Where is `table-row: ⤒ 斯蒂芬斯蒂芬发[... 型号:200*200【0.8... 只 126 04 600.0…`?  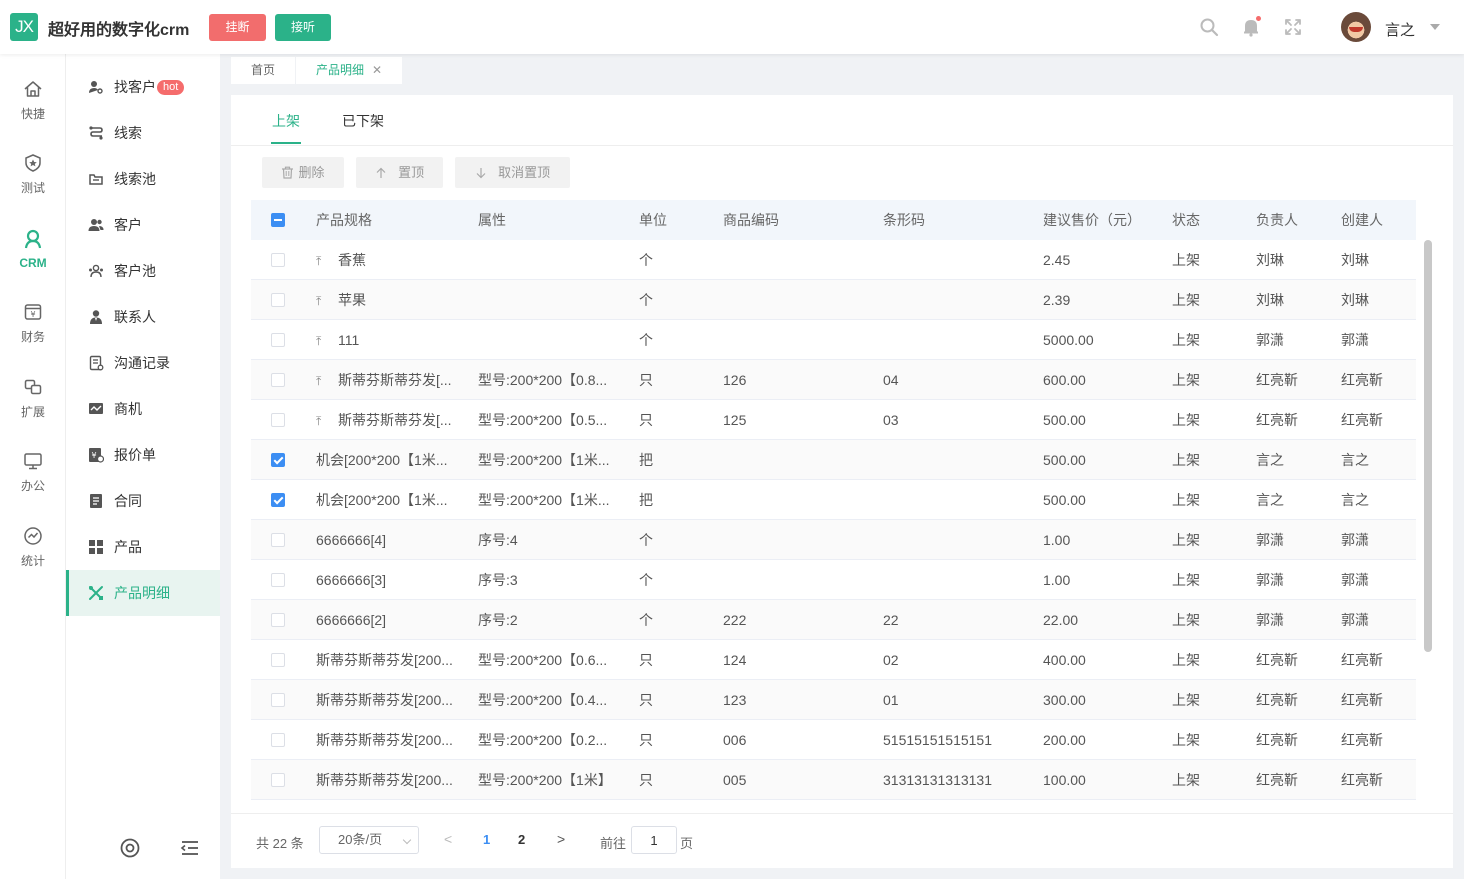 table-row: ⤒ 斯蒂芬斯蒂芬发[... 型号:200*200【0.8... 只 126 04 600.0… is located at coordinates (833, 380).